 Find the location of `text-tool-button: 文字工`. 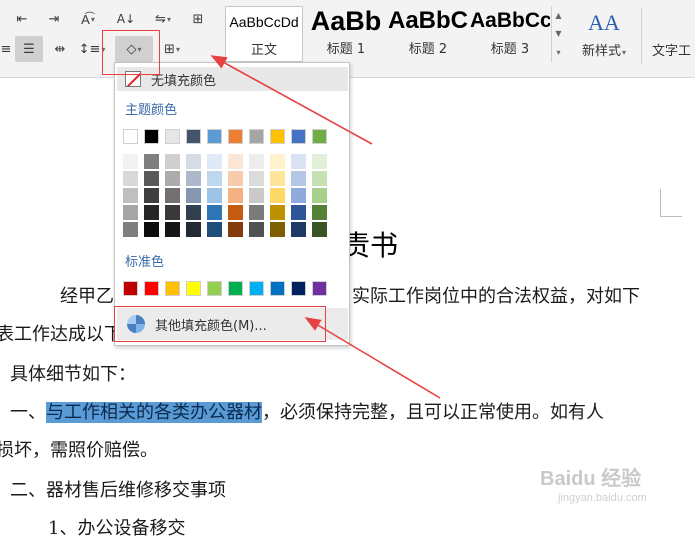

text-tool-button: 文字工 is located at coordinates (671, 49).